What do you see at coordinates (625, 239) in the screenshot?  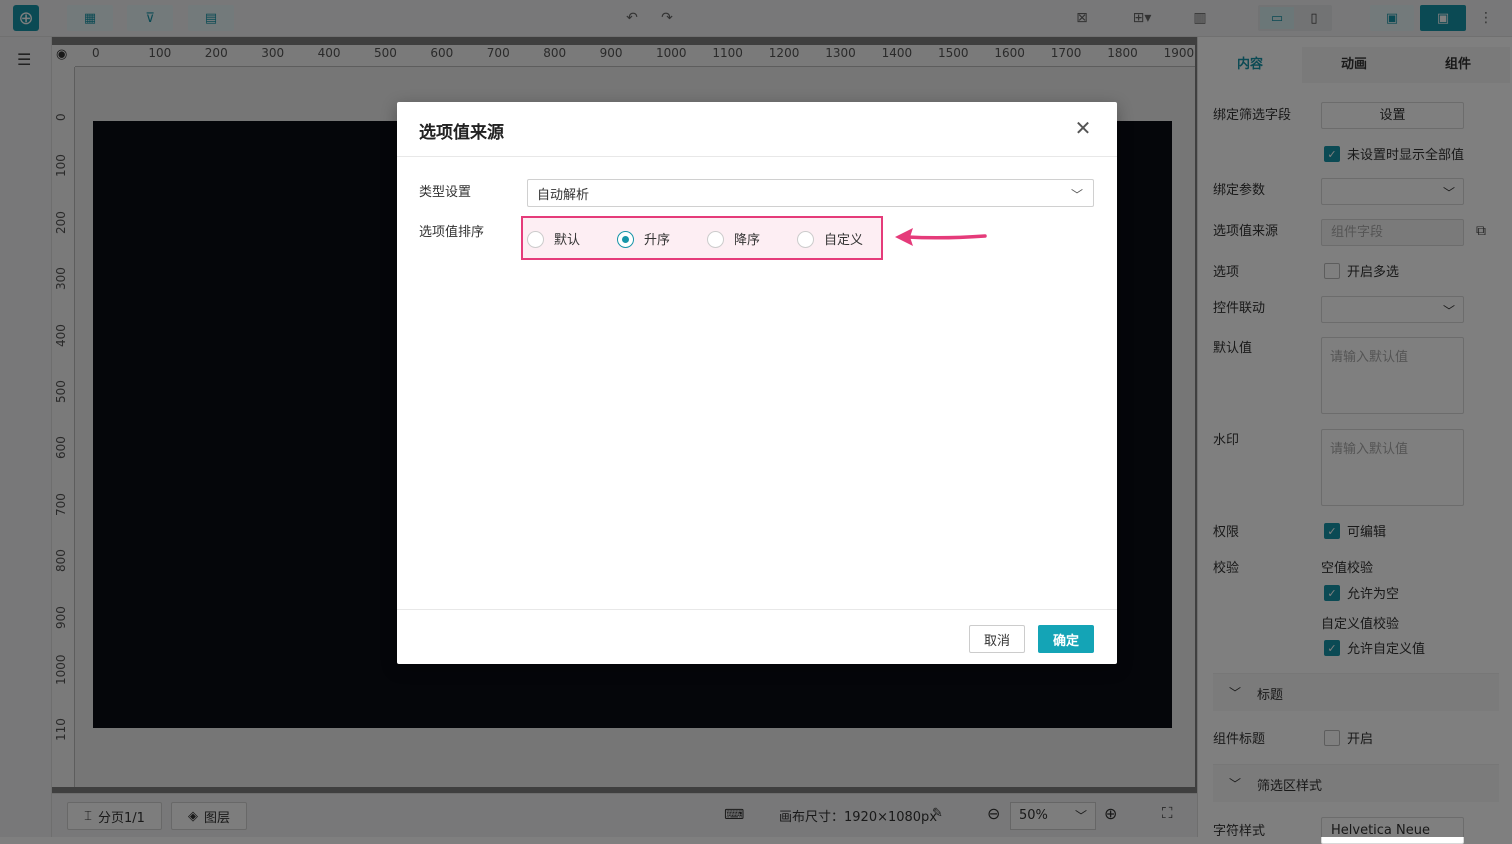 I see `radio-ascending` at bounding box center [625, 239].